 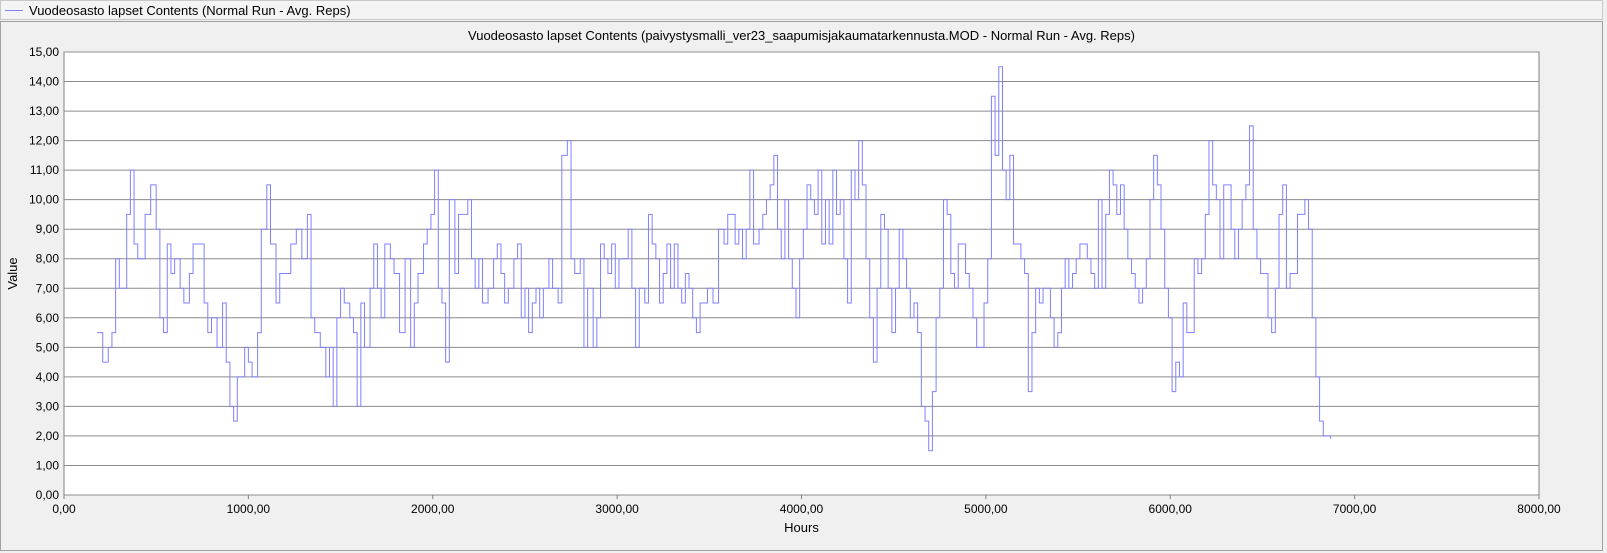 What do you see at coordinates (12, 273) in the screenshot?
I see `y-axis-label: Value` at bounding box center [12, 273].